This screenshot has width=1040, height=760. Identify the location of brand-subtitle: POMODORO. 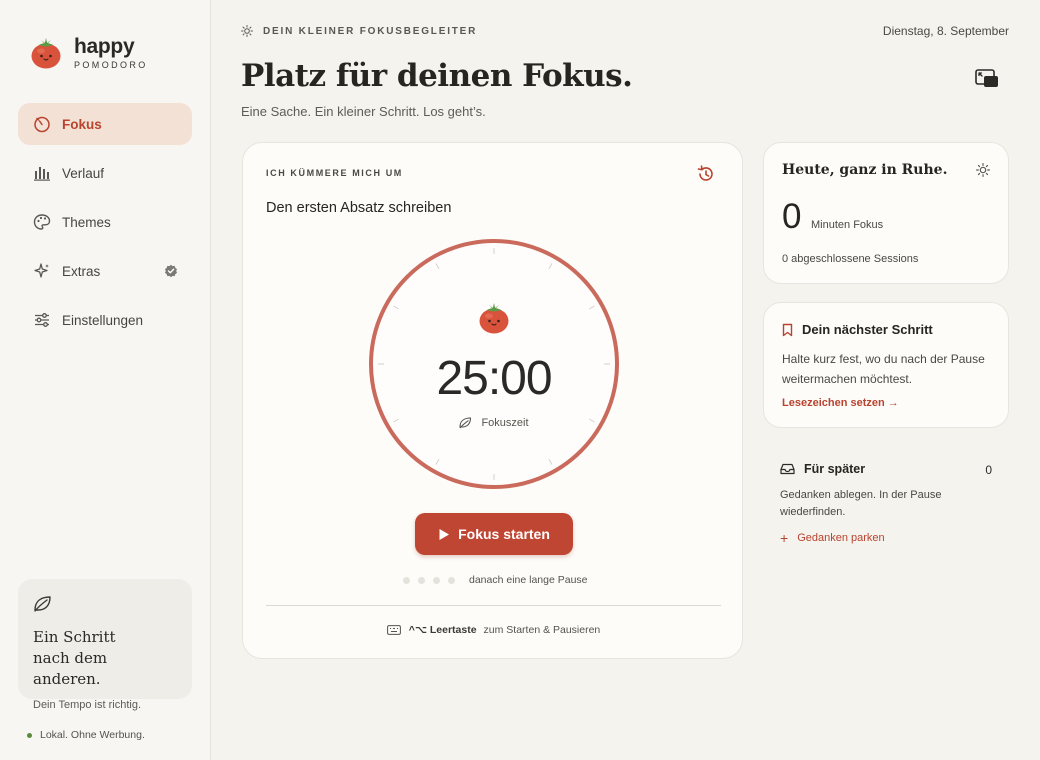
(111, 65).